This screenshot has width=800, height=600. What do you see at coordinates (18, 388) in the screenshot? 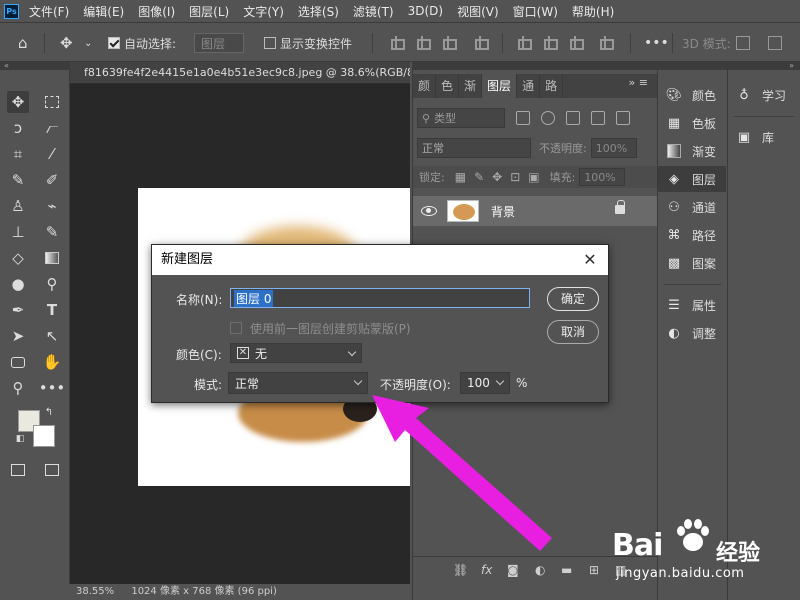
I see `zoom-tool-icon: ⚲` at bounding box center [18, 388].